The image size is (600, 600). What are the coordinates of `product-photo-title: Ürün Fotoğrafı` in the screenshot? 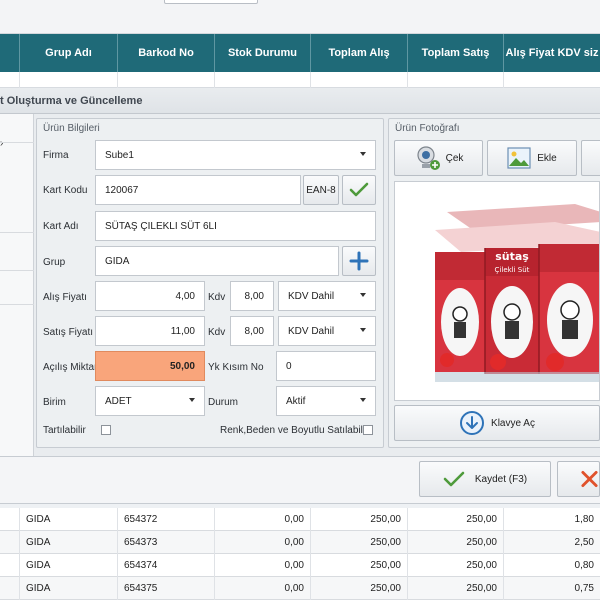 It's located at (427, 128).